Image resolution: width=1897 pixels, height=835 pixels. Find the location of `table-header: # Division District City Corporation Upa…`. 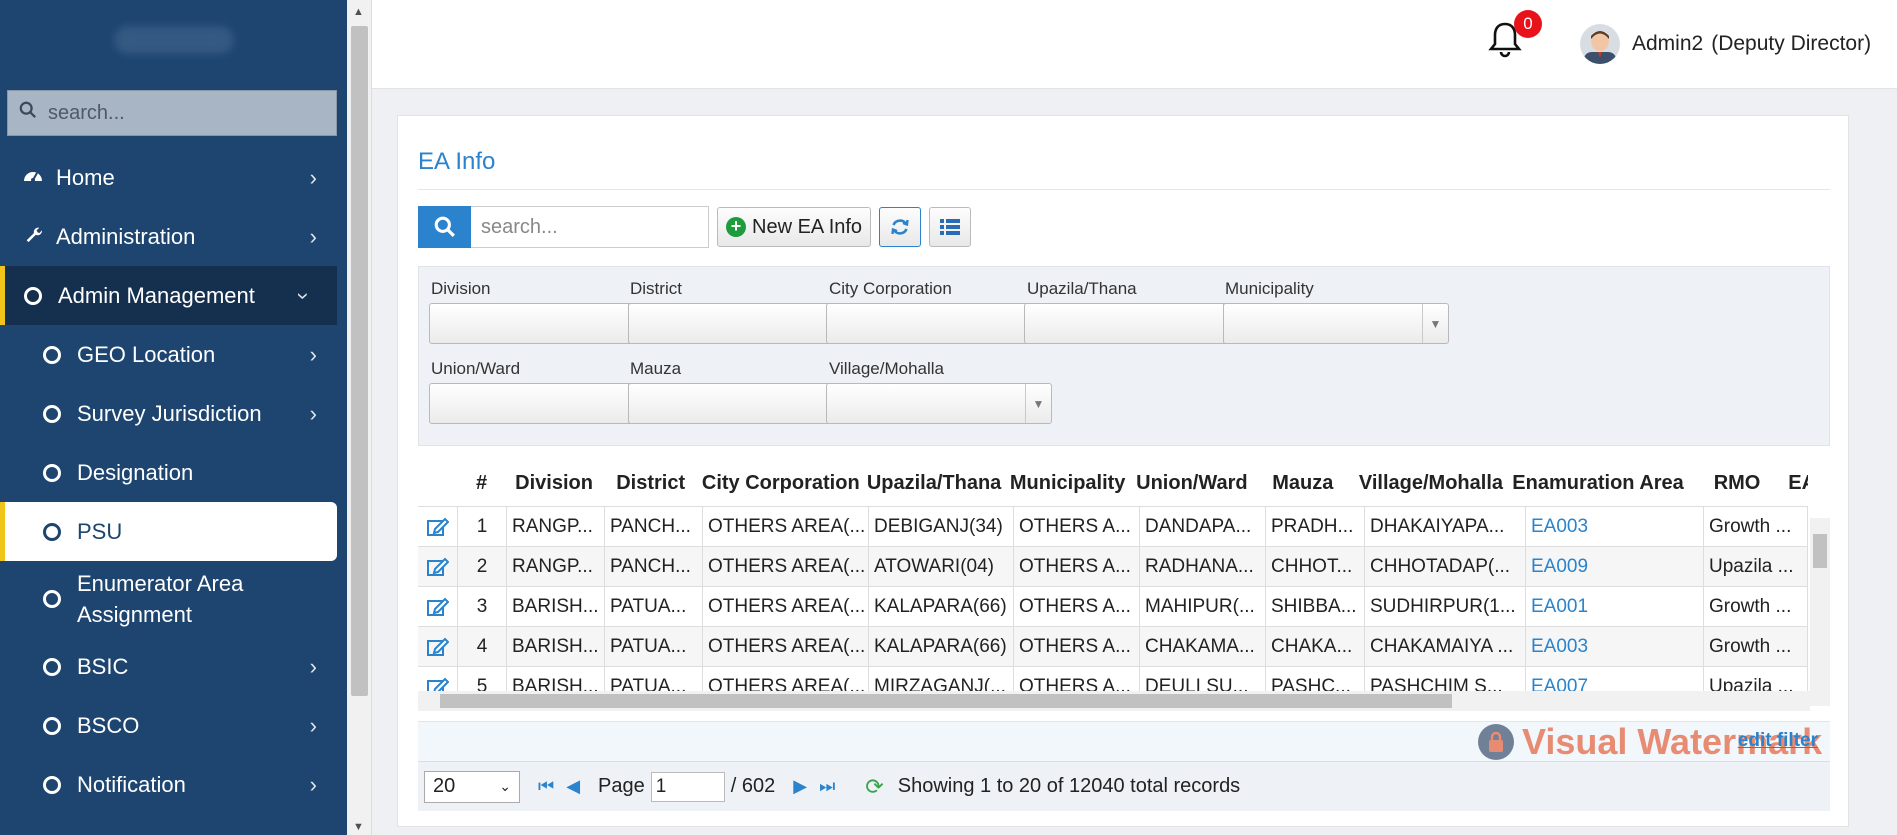

table-header: # Division District City Corporation Upa… is located at coordinates (1113, 483).